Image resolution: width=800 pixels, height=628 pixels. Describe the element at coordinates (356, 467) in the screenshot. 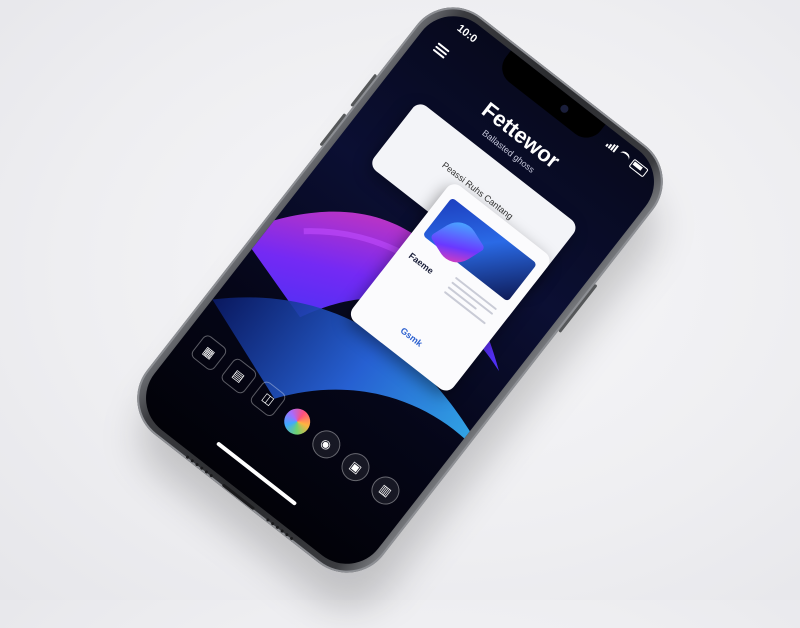

I see `widgets-icon: ▣` at that location.